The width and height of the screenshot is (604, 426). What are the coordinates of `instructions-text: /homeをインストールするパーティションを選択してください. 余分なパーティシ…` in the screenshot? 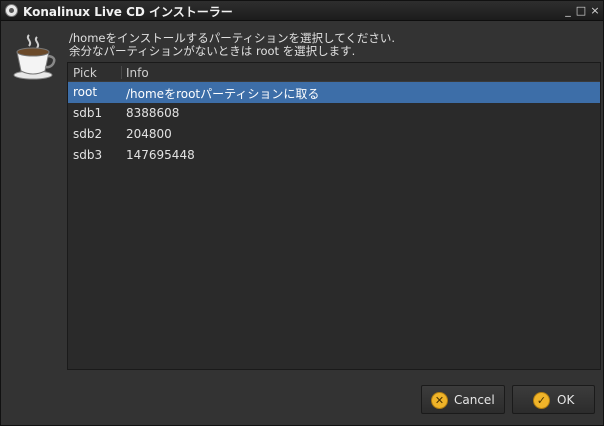 It's located at (329, 45).